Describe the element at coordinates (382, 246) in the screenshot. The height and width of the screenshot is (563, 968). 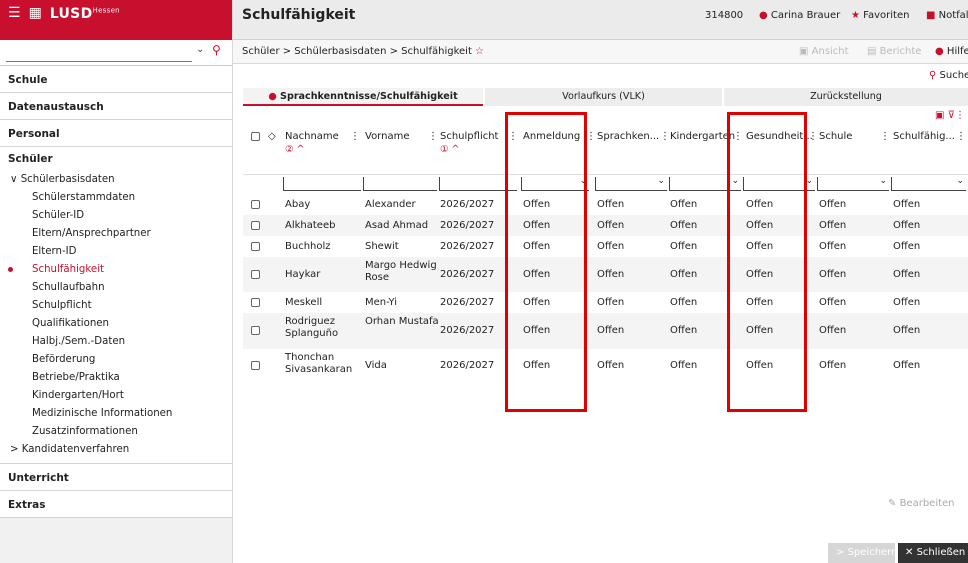
I see `cell-vorname: Shewit` at that location.